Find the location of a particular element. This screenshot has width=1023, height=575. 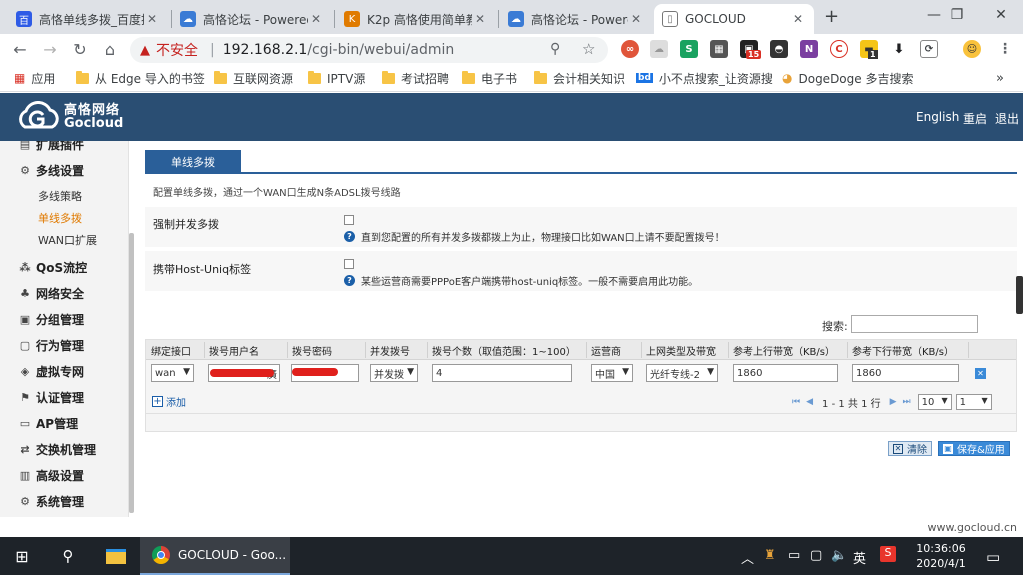

bookmark-folder: 互联网资源 is located at coordinates (253, 78).